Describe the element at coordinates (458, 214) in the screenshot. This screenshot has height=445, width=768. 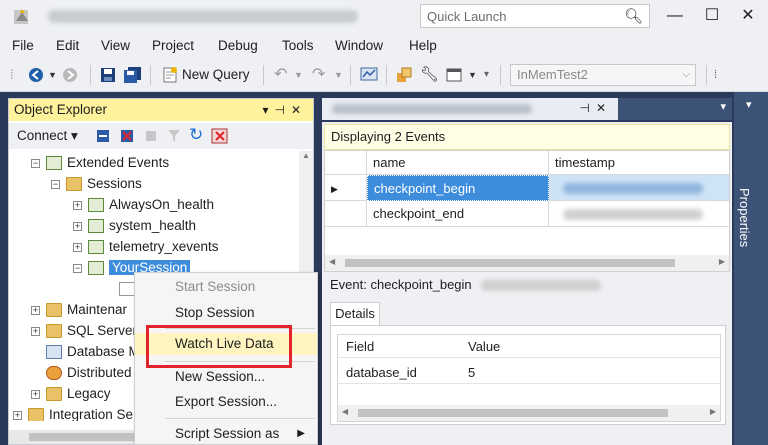
I see `grid-cell-name: checkpoint_end` at that location.